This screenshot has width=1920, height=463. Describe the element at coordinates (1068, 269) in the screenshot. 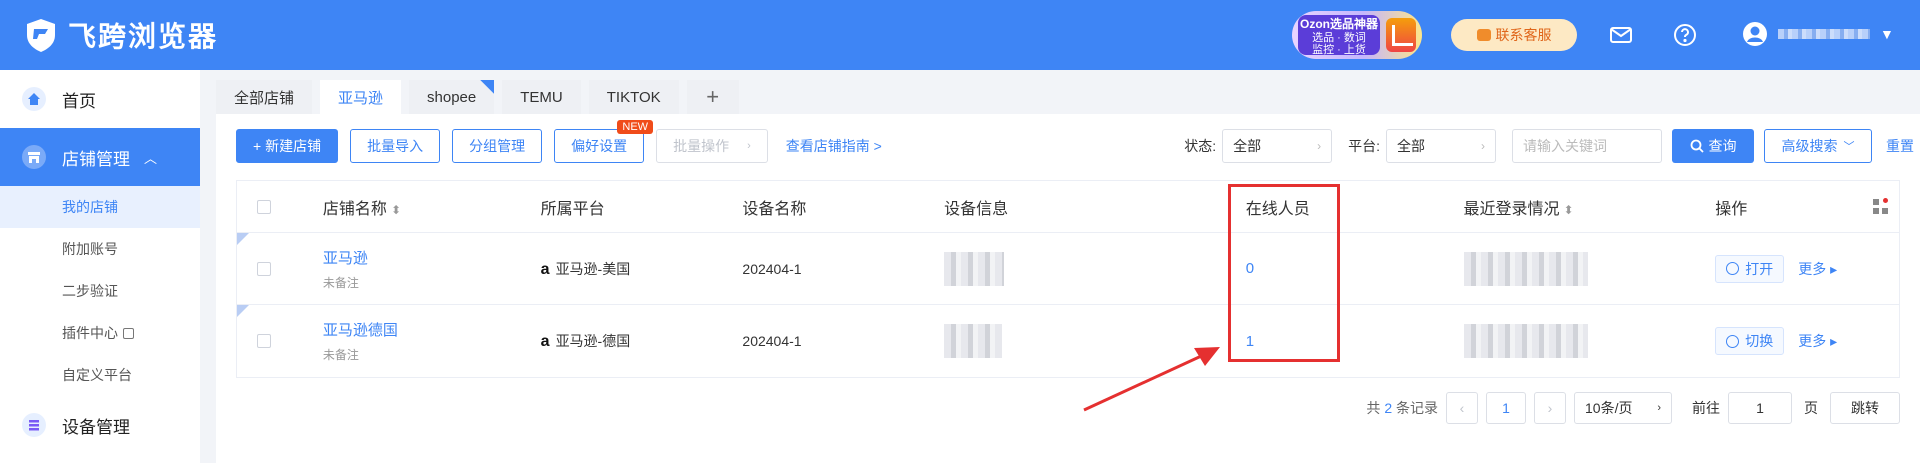

I see `table-row: 亚马逊 未备注 a 亚马逊-美国 202404-1 0 打开 更多 ▸` at that location.